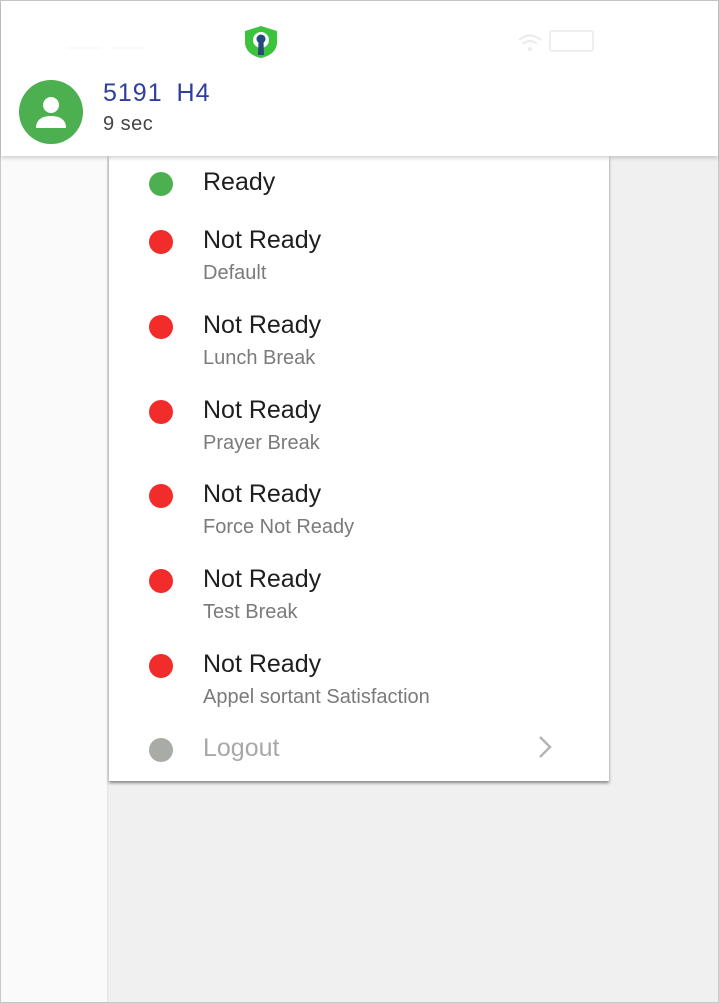  I want to click on logout-menu-item: Logout, so click(359, 756).